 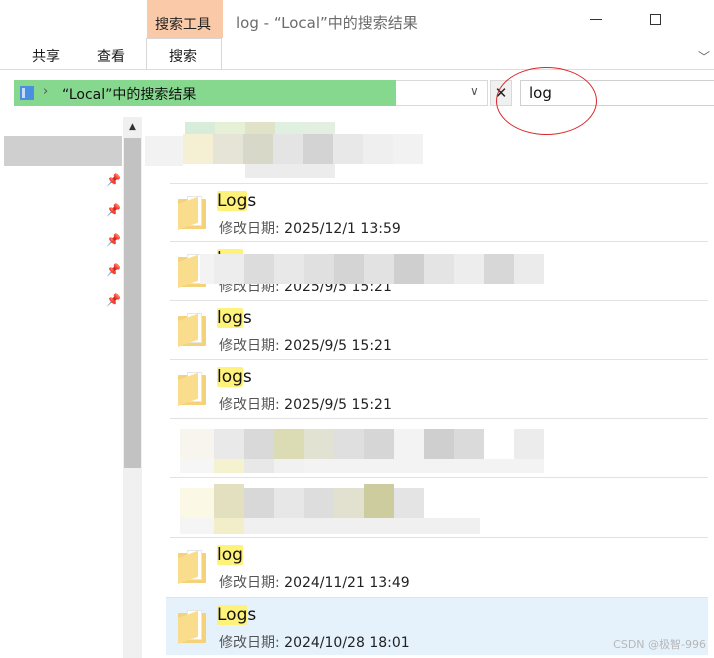 I want to click on annotation-circle, so click(x=546, y=101).